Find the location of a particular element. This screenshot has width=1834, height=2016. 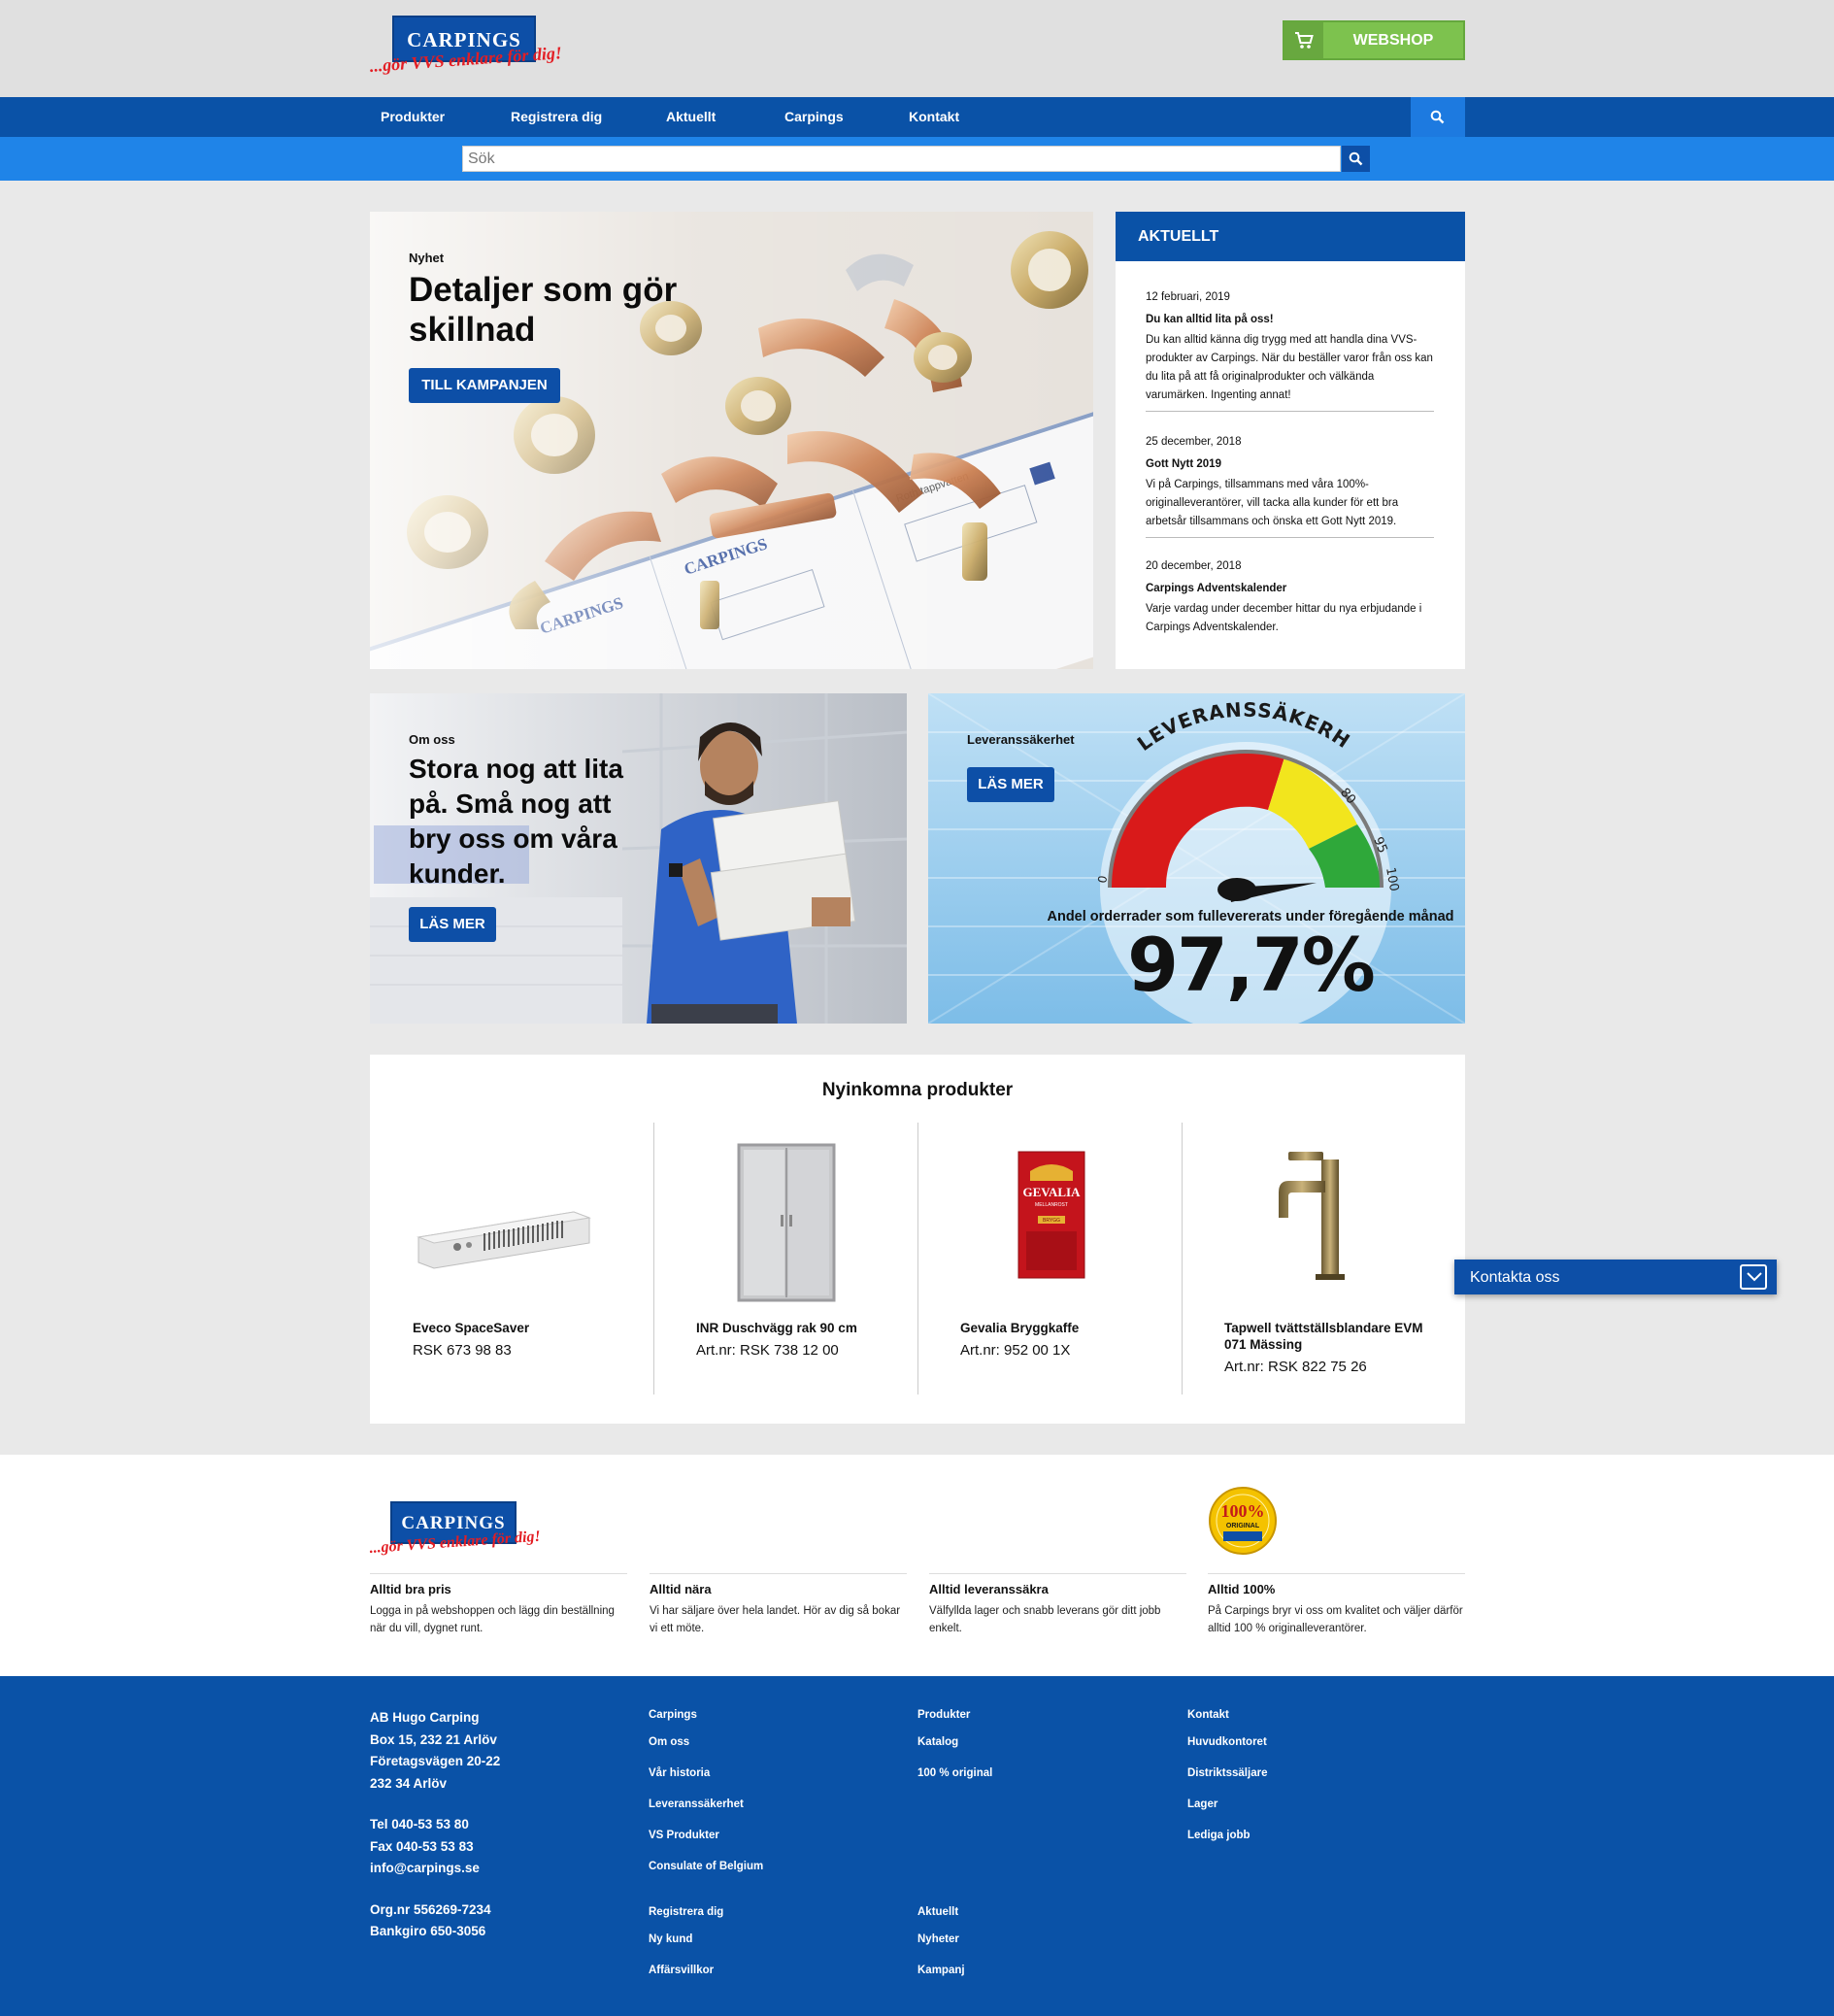

campaign-button: TILL KAMPANJEN is located at coordinates (485, 385).